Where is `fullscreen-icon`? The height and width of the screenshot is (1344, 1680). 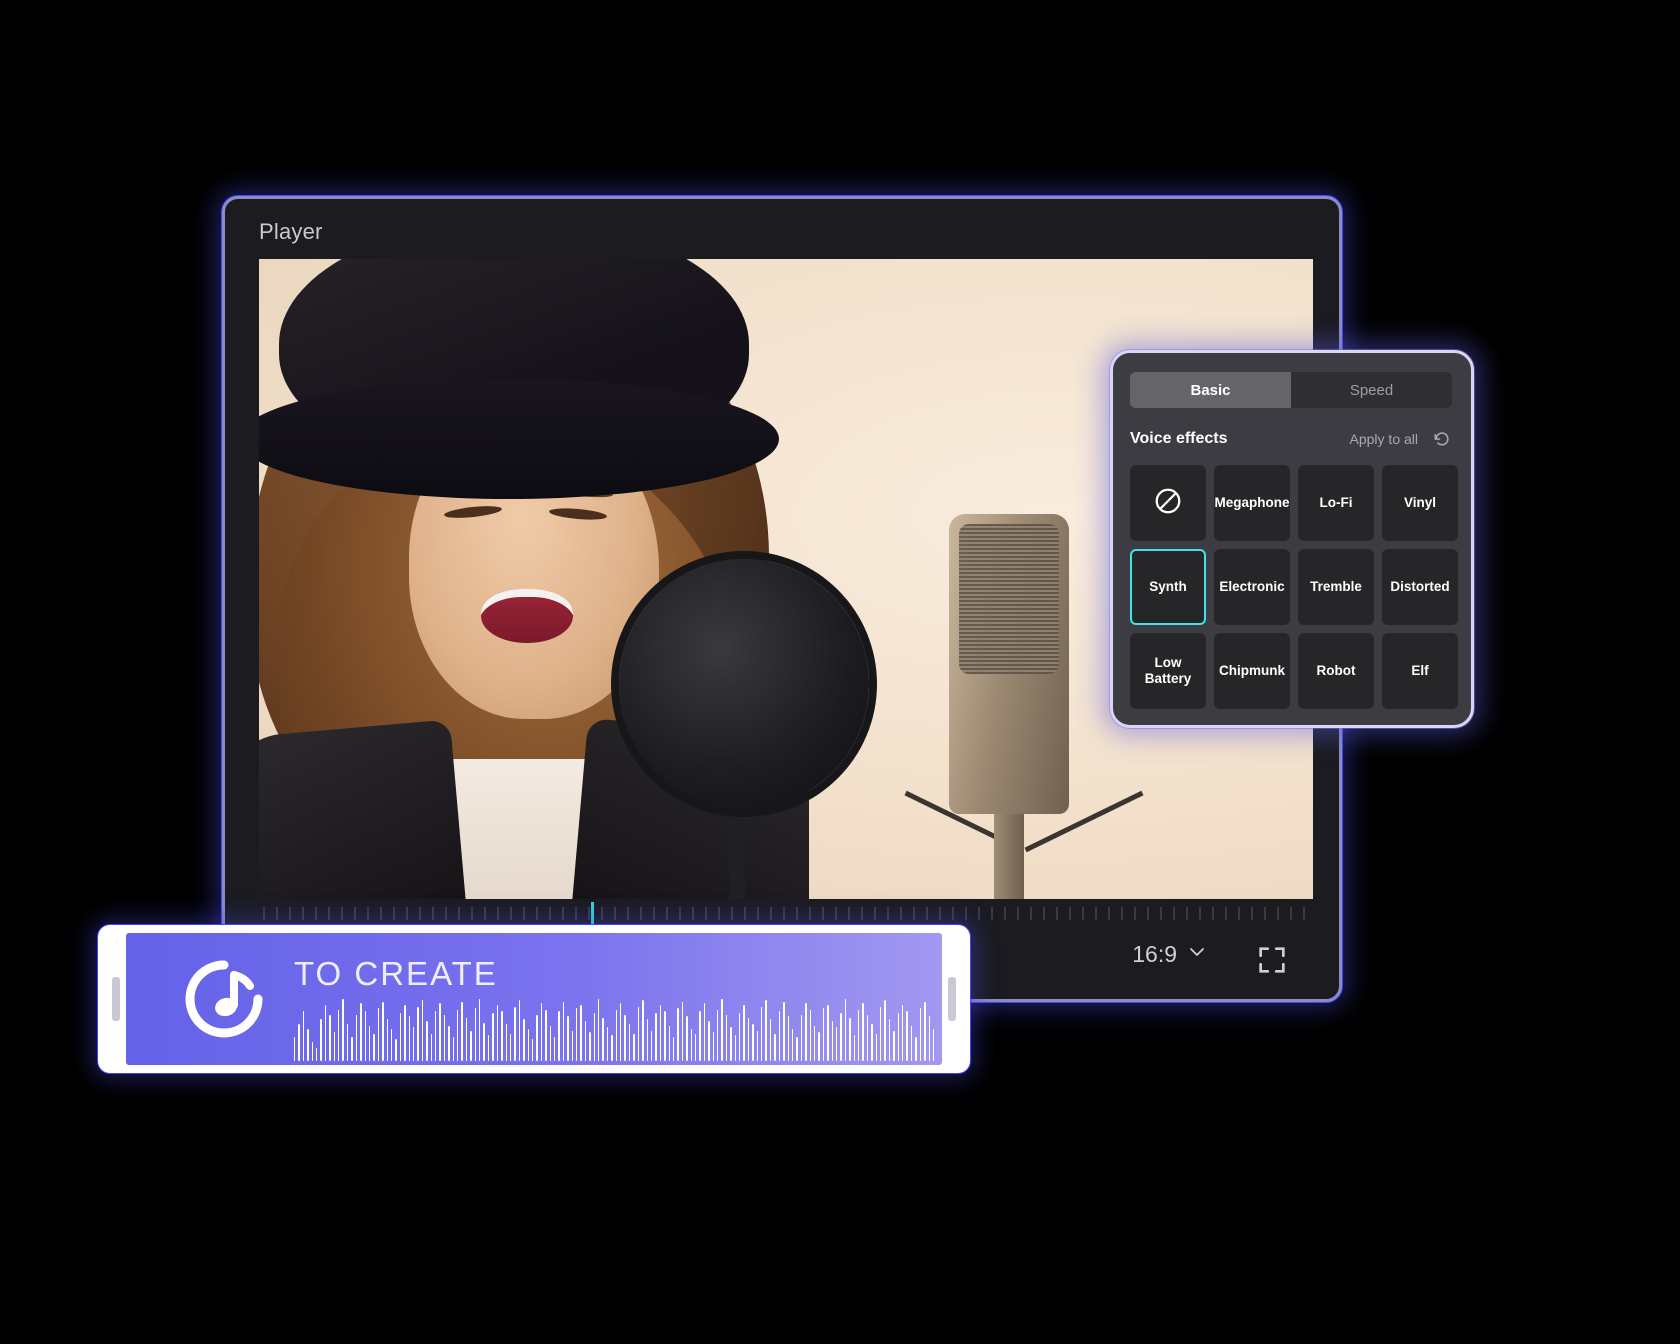 fullscreen-icon is located at coordinates (1272, 960).